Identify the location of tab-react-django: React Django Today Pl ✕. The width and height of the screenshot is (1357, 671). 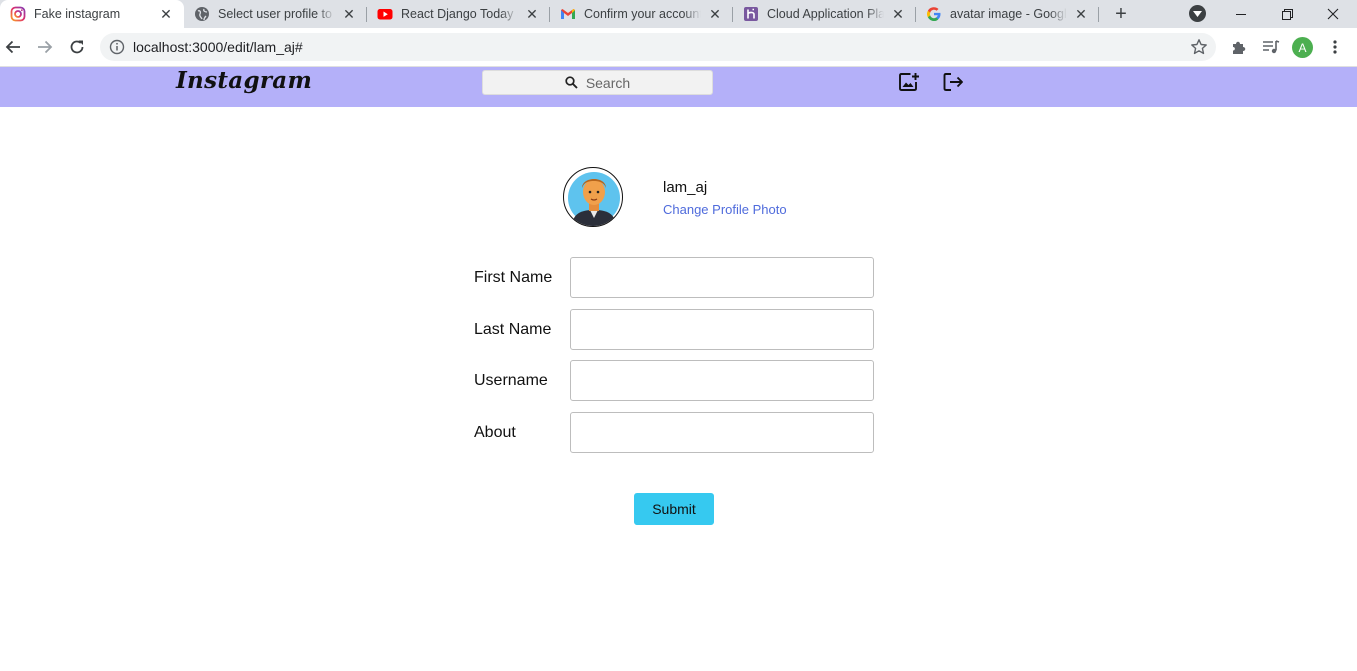
(458, 14).